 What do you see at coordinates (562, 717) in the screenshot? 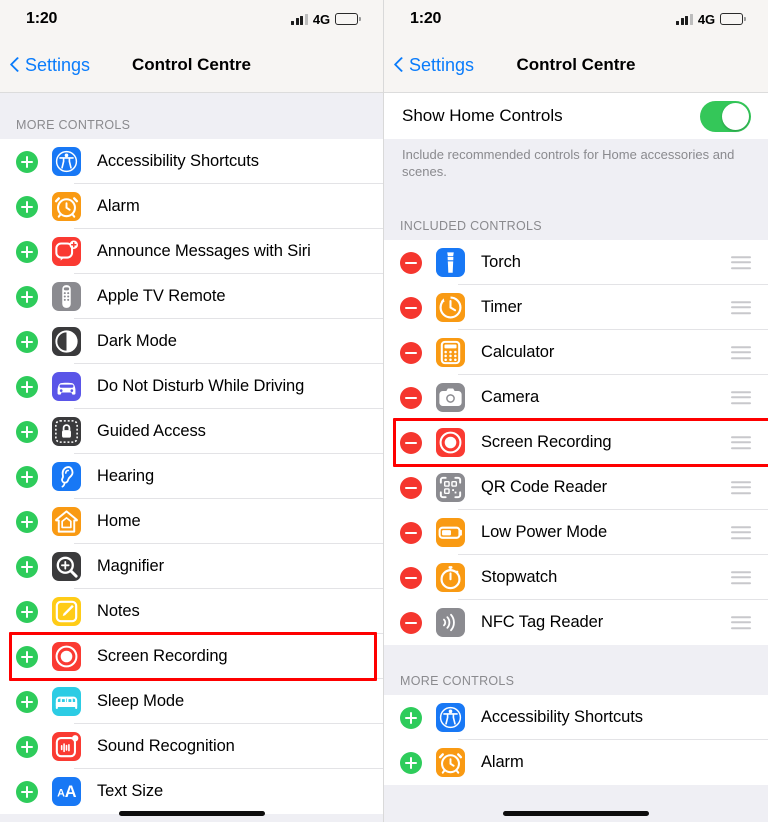
I see `list-item-label: Accessibility Shortcuts` at bounding box center [562, 717].